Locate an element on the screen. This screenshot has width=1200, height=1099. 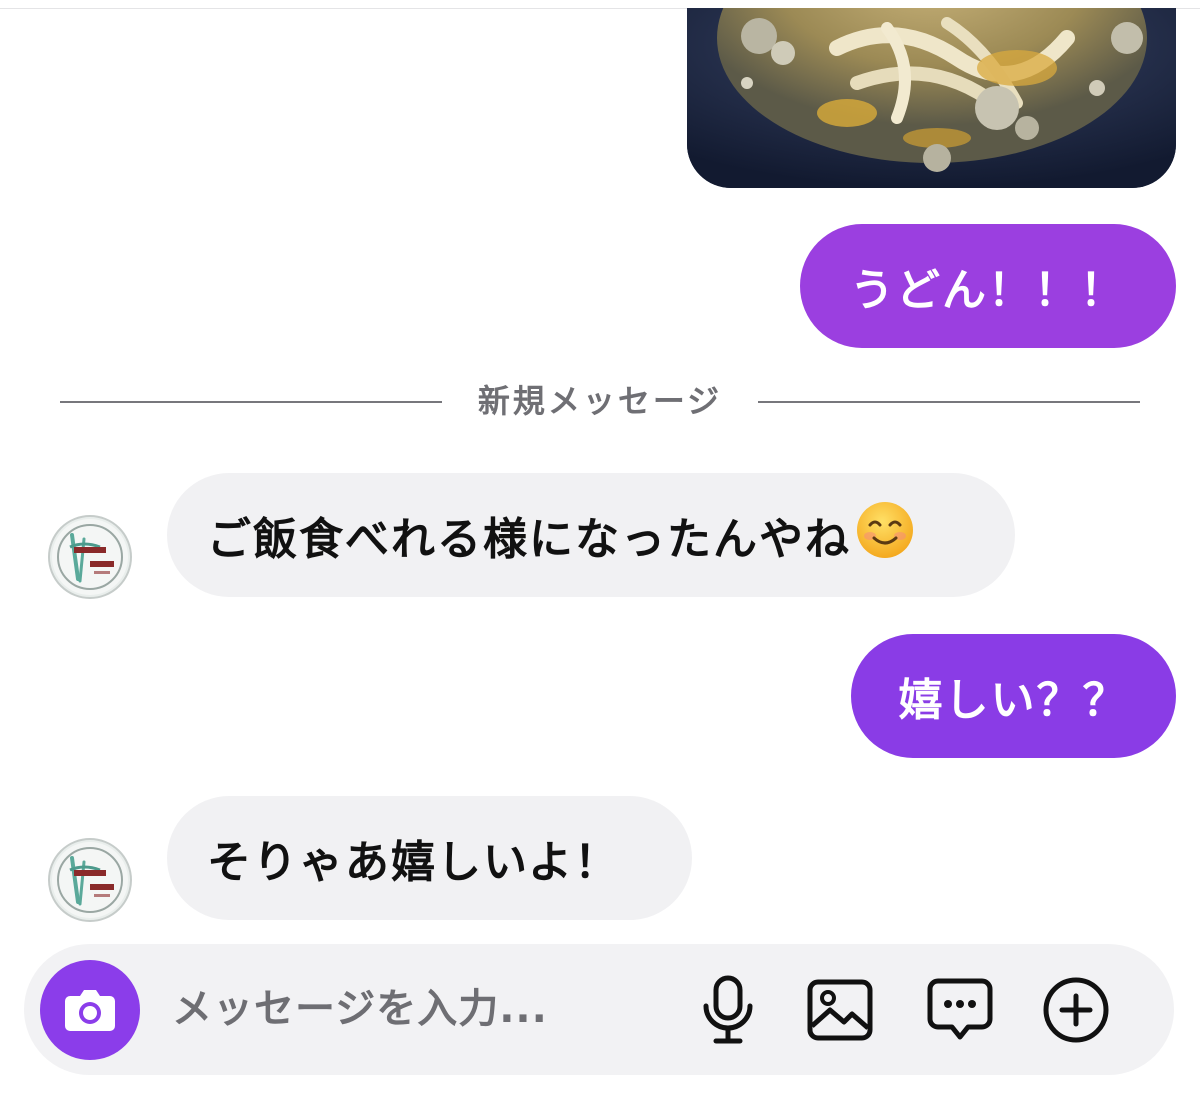
incoming-message-bubble: ご飯食べれる様になったんやね is located at coordinates (591, 535).